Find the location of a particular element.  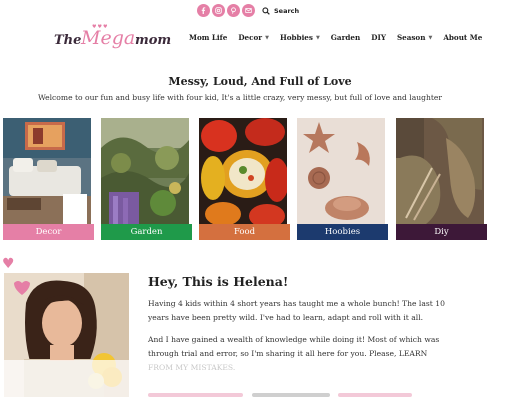

category-label: Diy is located at coordinates (441, 232).